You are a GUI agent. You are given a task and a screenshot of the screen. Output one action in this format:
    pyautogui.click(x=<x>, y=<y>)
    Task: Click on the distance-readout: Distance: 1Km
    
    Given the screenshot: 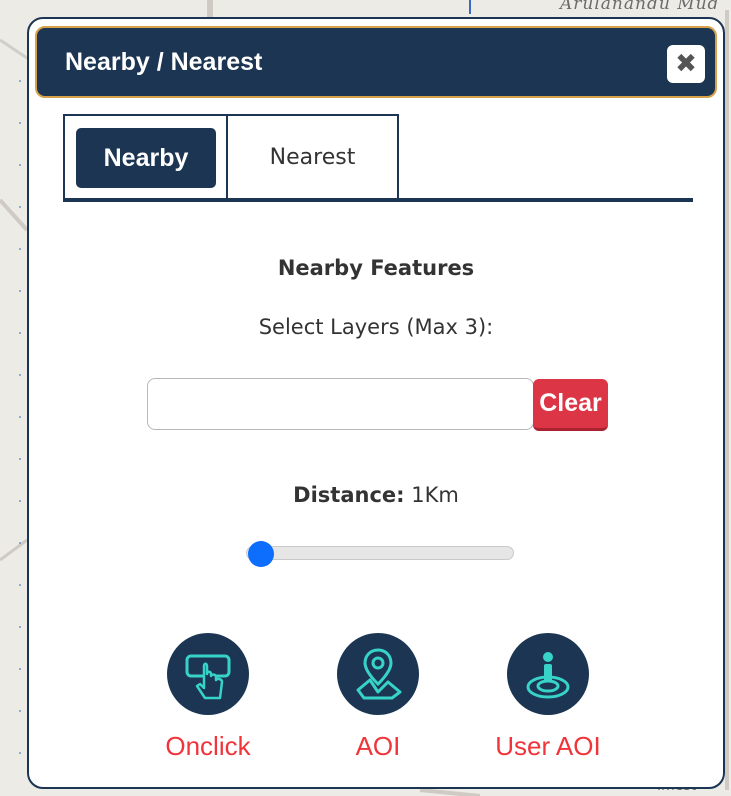 What is the action you would take?
    pyautogui.click(x=376, y=495)
    